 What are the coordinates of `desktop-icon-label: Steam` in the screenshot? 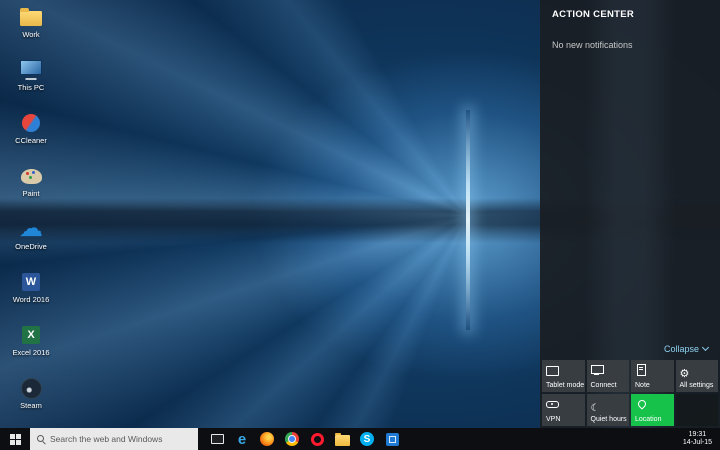 It's located at (31, 405).